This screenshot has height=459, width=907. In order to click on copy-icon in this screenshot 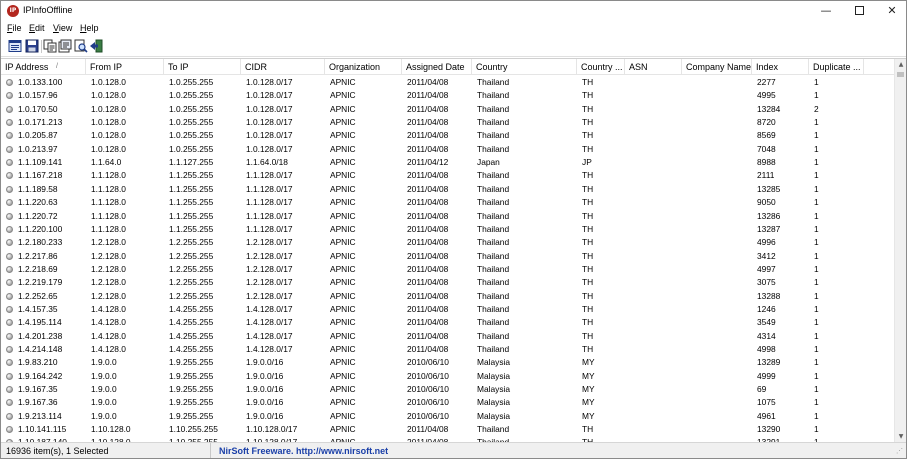, I will do `click(50, 46)`.